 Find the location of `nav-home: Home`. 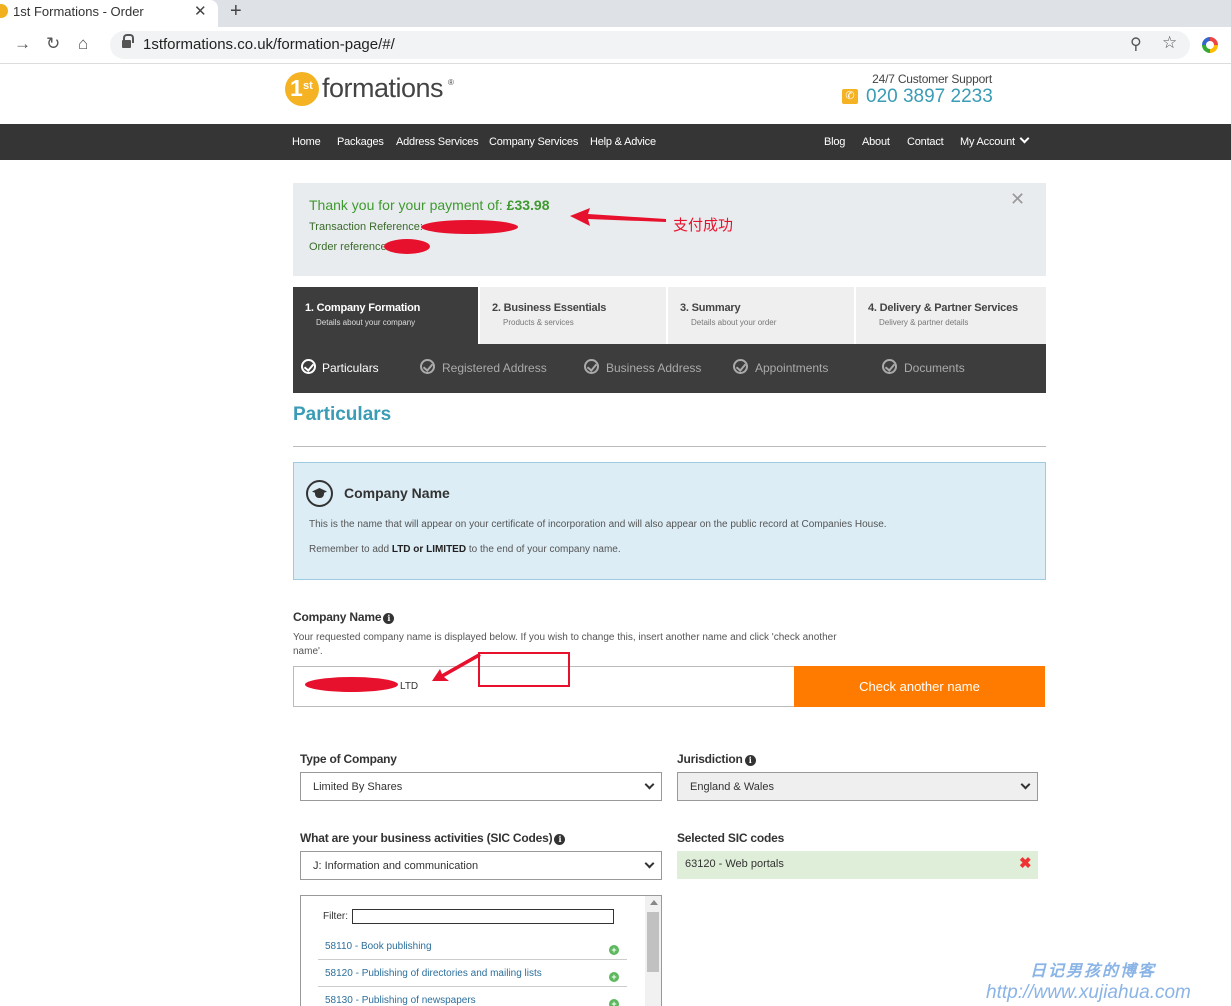

nav-home: Home is located at coordinates (306, 142).